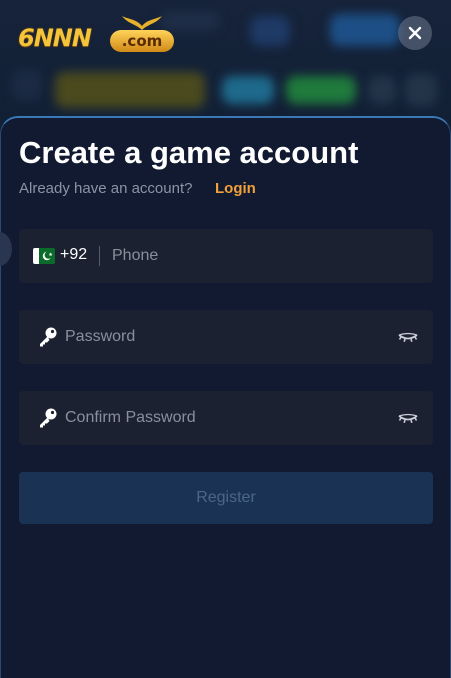 Image resolution: width=451 pixels, height=678 pixels. I want to click on confirm-password-input, so click(225, 418).